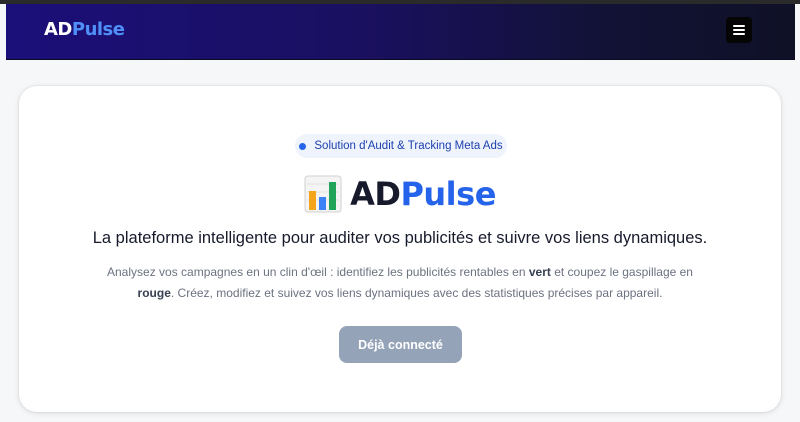  Describe the element at coordinates (323, 194) in the screenshot. I see `bar-chart-icon` at that location.